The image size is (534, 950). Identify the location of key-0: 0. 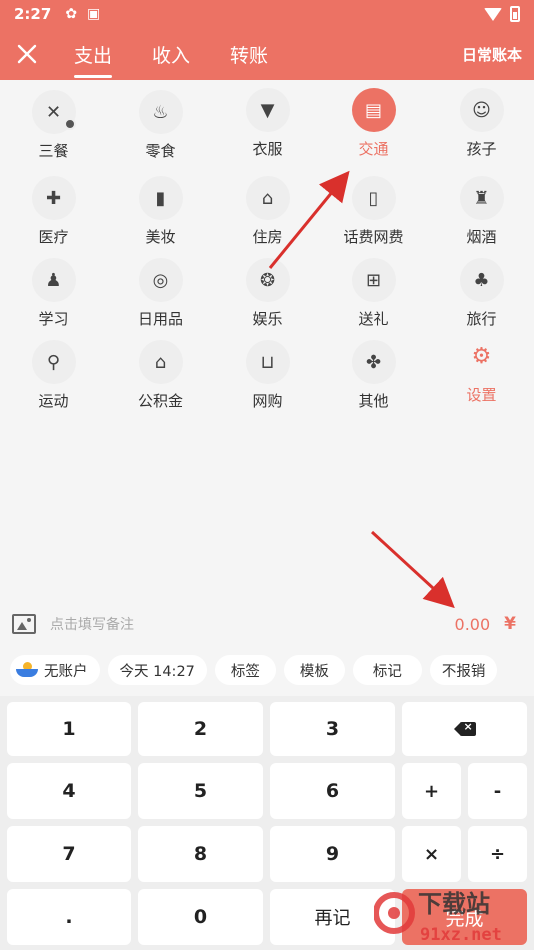
(200, 917).